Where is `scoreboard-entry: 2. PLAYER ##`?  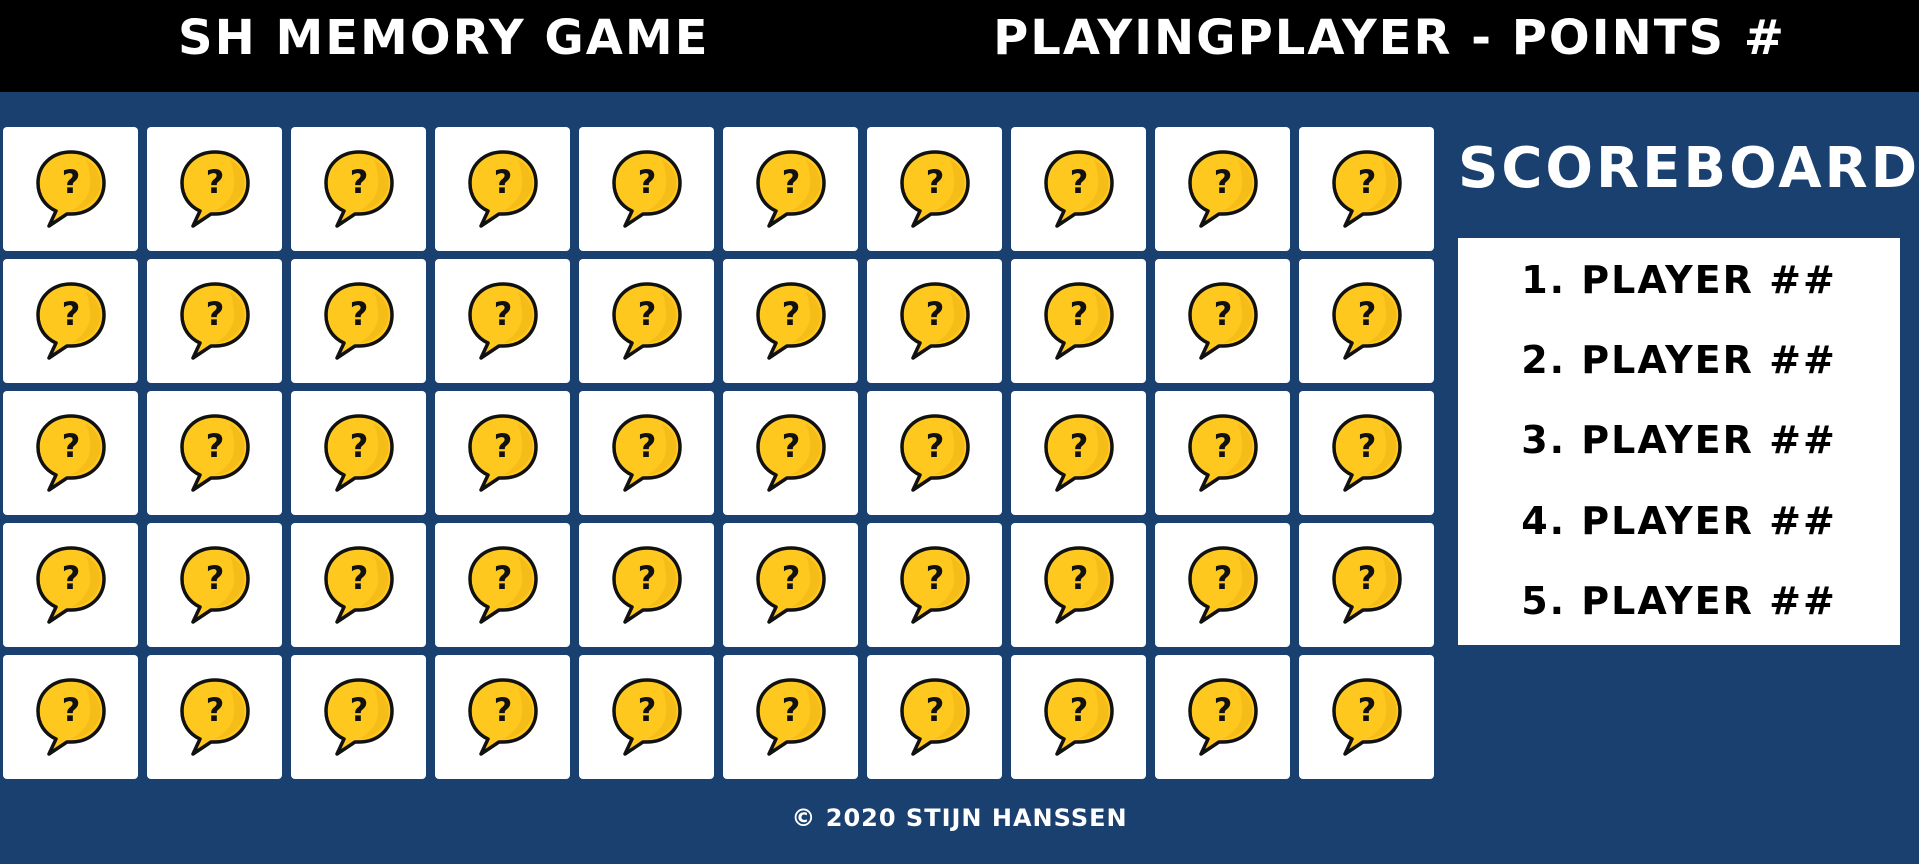
scoreboard-entry: 2. PLAYER ## is located at coordinates (1679, 360).